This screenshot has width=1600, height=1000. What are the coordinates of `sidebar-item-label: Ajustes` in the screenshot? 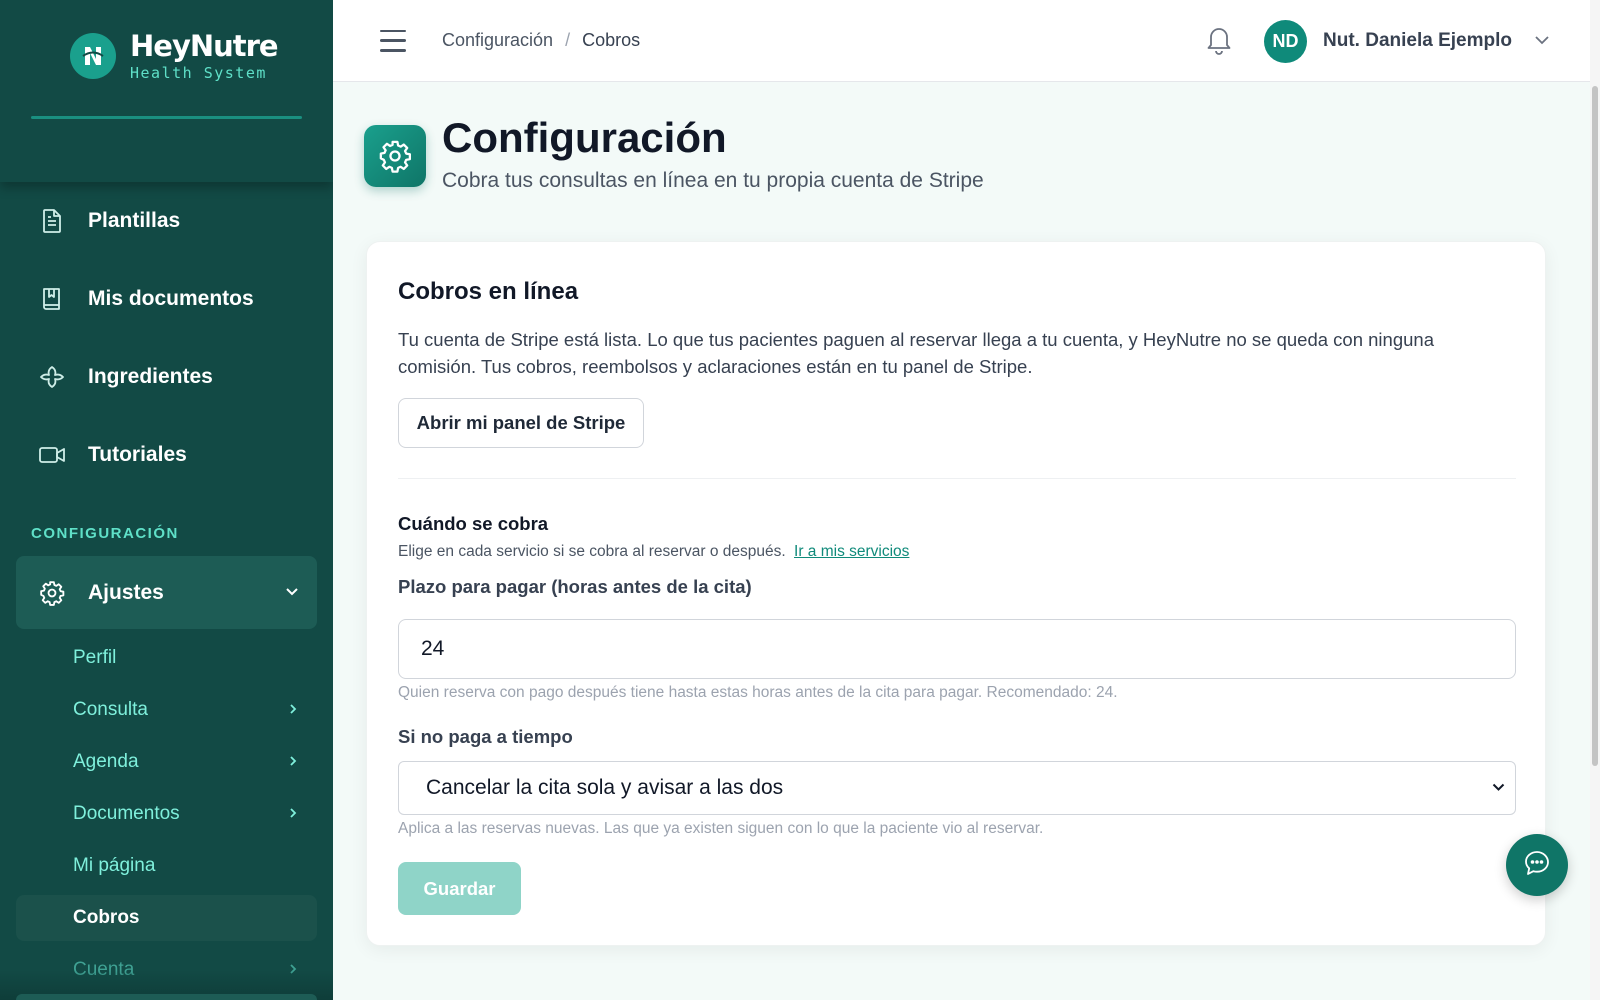 It's located at (126, 592).